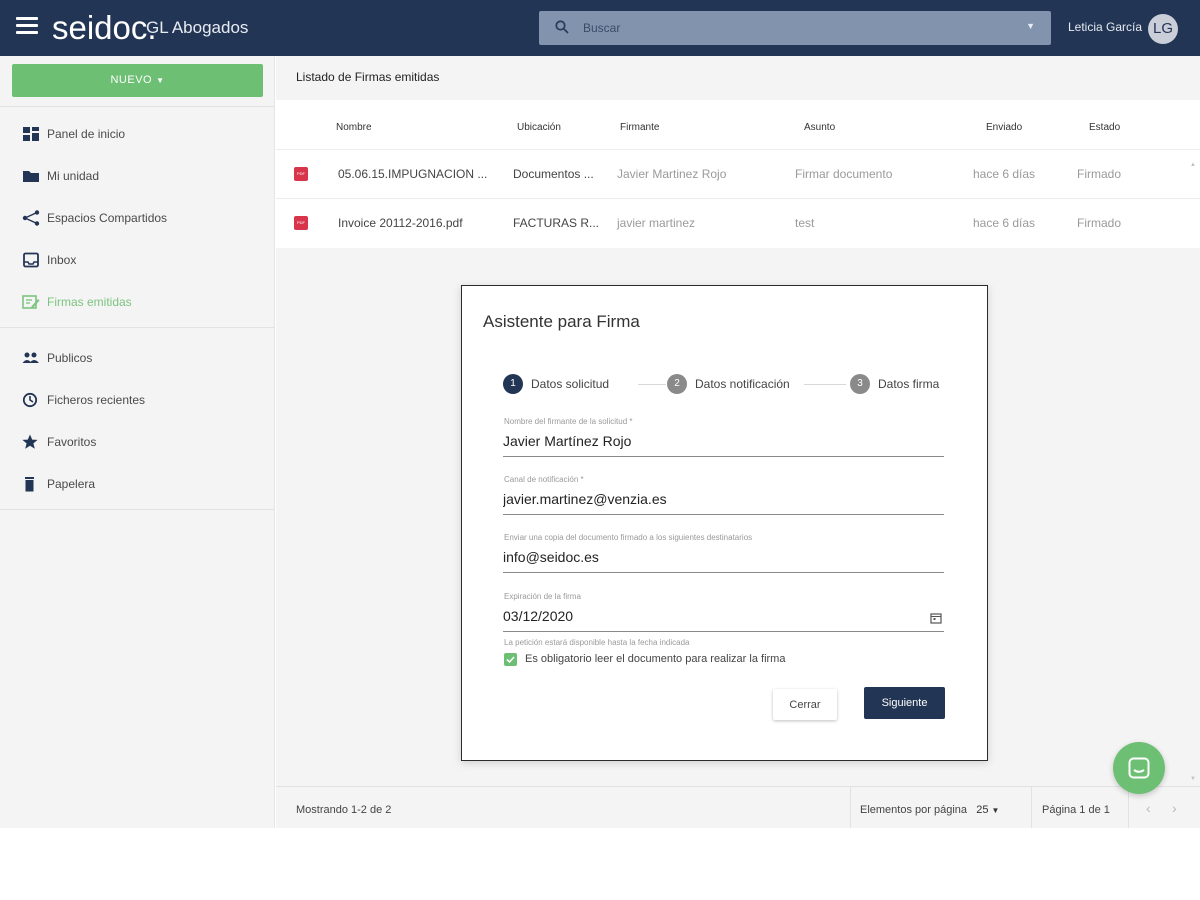  Describe the element at coordinates (677, 384) in the screenshot. I see `step-number: 2` at that location.